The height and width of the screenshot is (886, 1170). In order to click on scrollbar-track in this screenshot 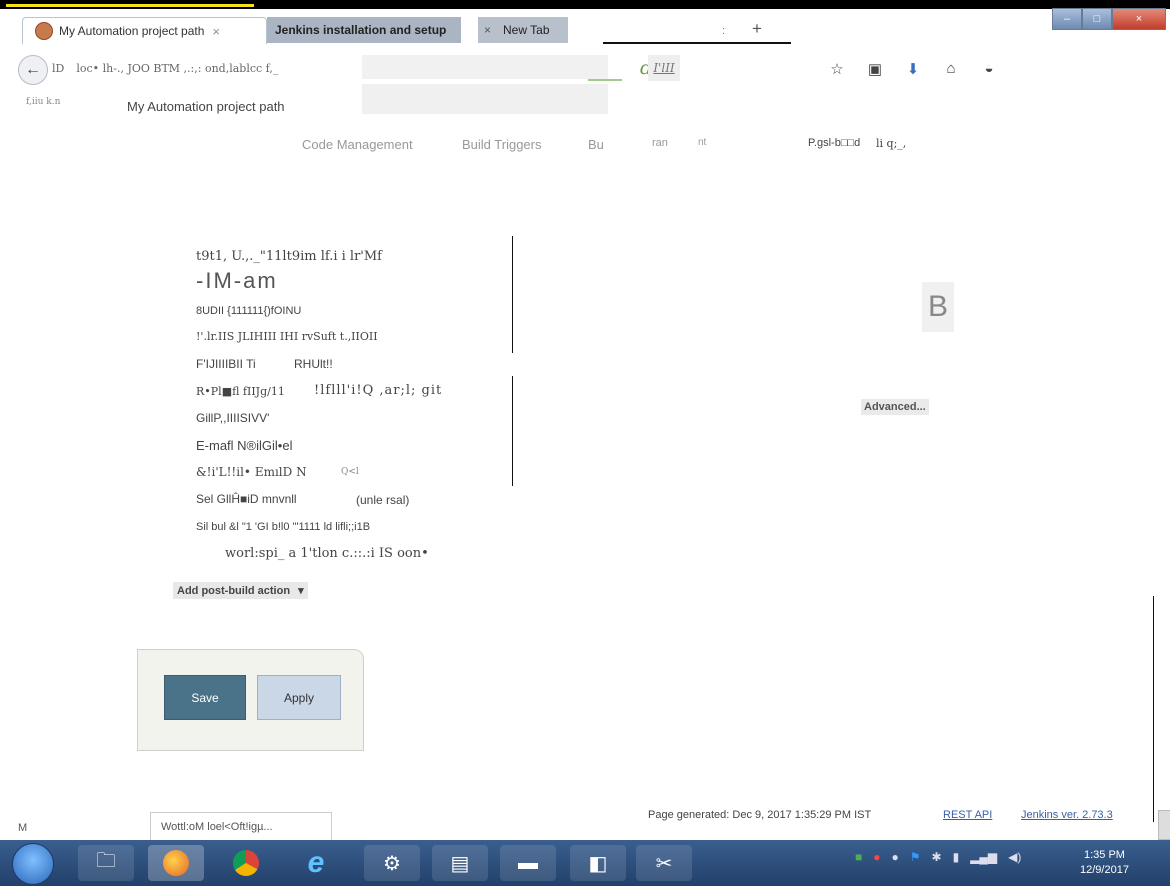, I will do `click(1153, 709)`.